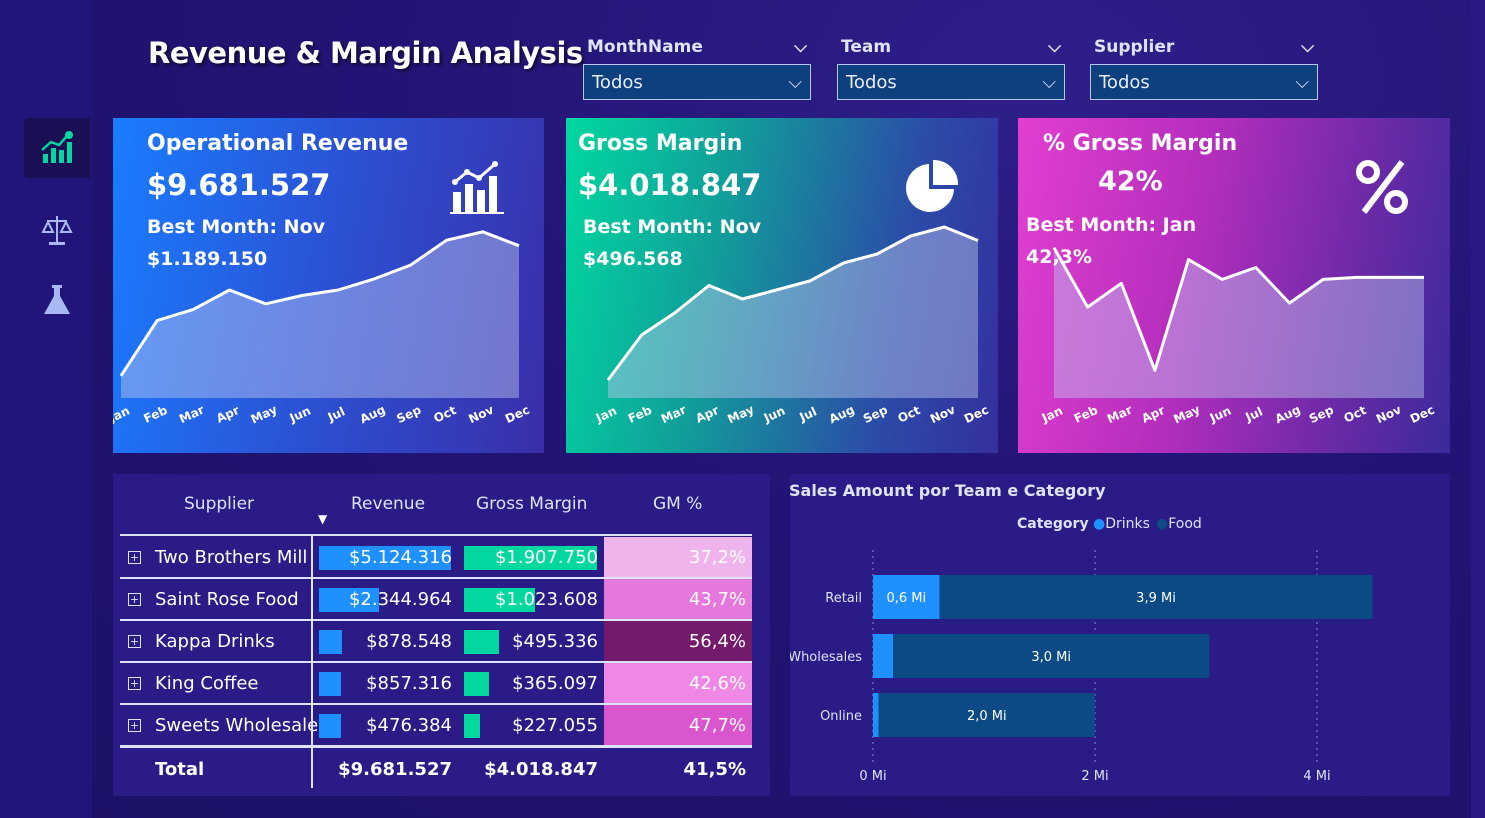 This screenshot has height=818, width=1485. Describe the element at coordinates (1478, 409) in the screenshot. I see `right-edge` at that location.